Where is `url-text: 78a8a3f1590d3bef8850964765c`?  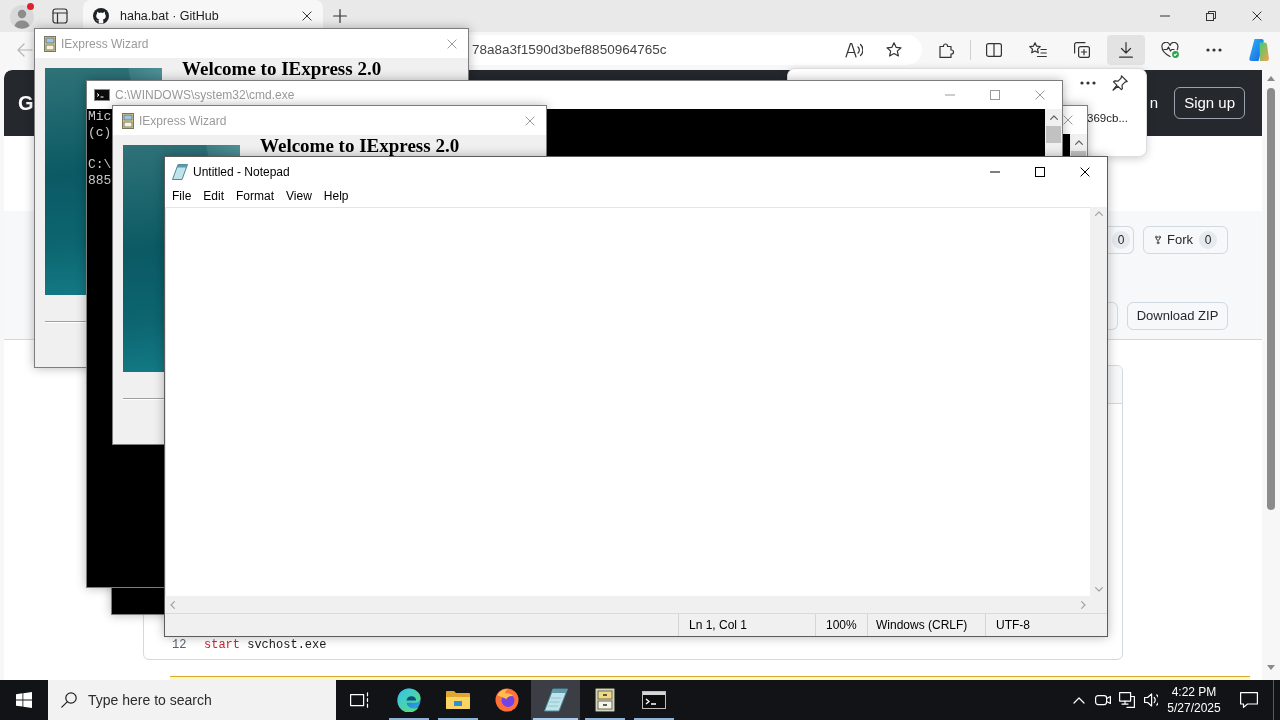
url-text: 78a8a3f1590d3bef8850964765c is located at coordinates (569, 49).